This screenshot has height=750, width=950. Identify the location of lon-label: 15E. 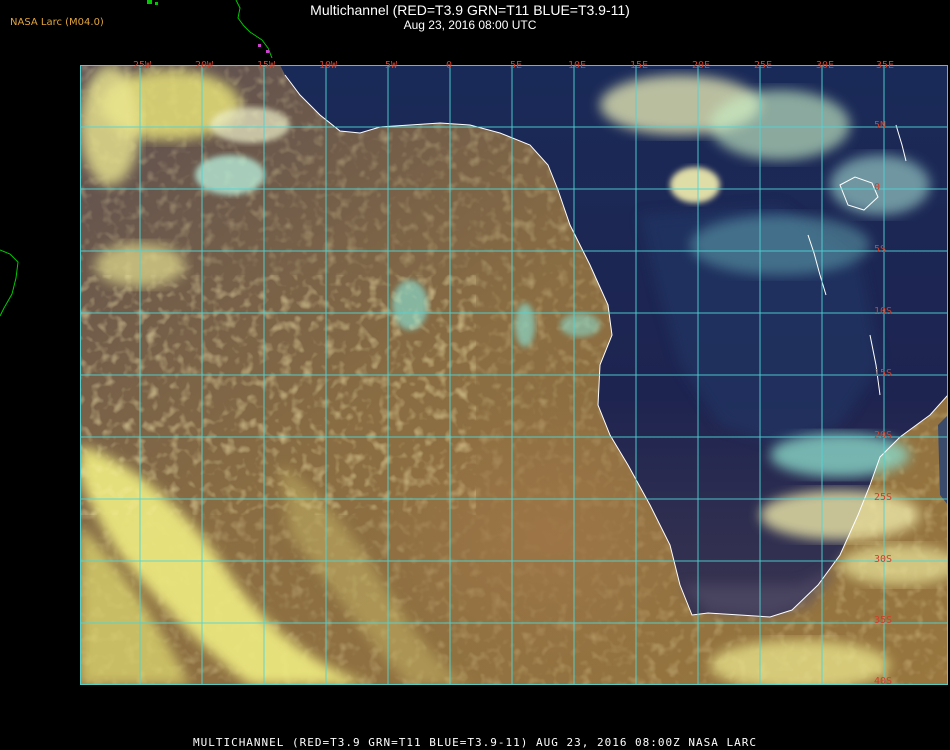
(639, 65).